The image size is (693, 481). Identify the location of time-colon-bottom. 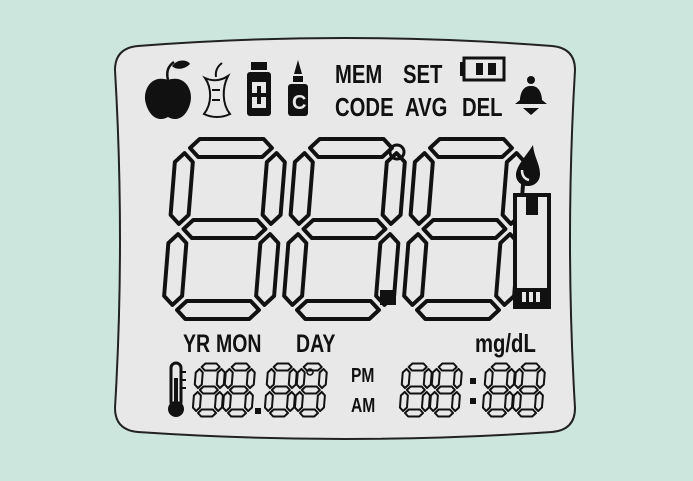
(473, 401).